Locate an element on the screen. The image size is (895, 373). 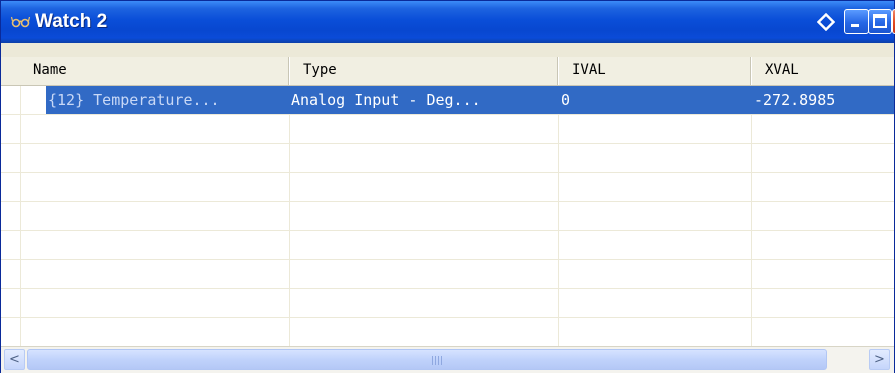
cell-xval: -272.8985 is located at coordinates (795, 100).